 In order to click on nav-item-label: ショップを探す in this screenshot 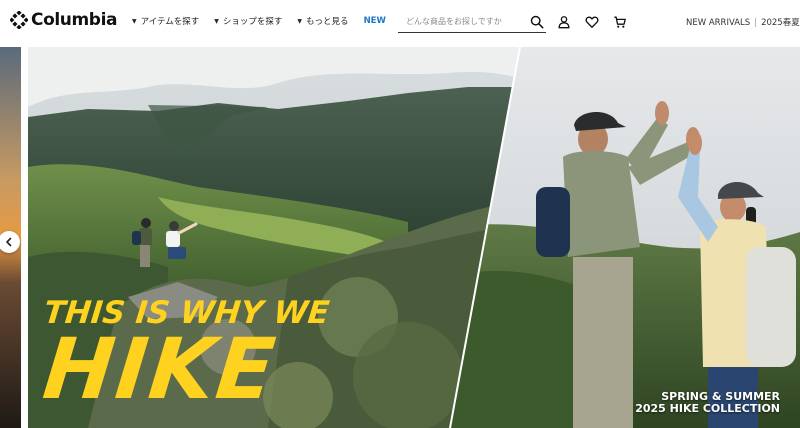, I will do `click(252, 22)`.